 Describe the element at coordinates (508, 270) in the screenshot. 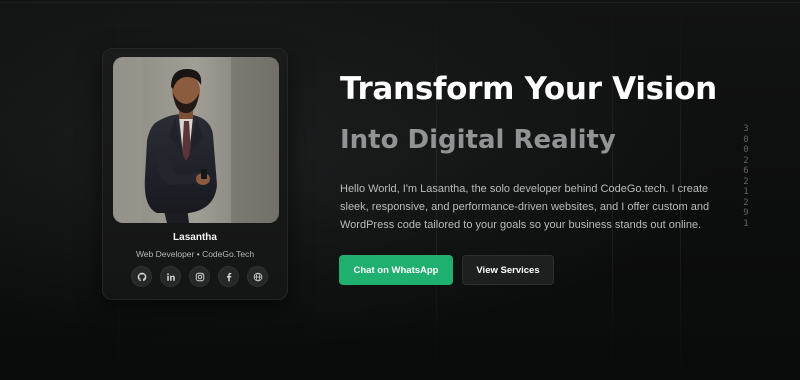

I see `view-services-button: View Services` at that location.